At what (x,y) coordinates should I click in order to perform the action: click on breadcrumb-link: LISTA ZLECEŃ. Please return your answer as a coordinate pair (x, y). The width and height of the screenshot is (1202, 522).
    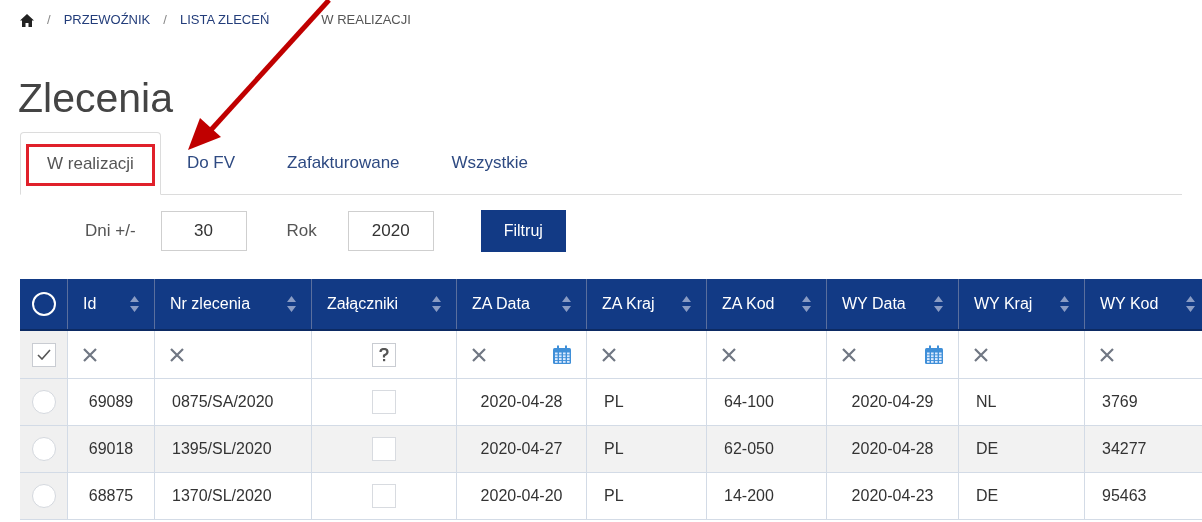
    Looking at the image, I should click on (224, 20).